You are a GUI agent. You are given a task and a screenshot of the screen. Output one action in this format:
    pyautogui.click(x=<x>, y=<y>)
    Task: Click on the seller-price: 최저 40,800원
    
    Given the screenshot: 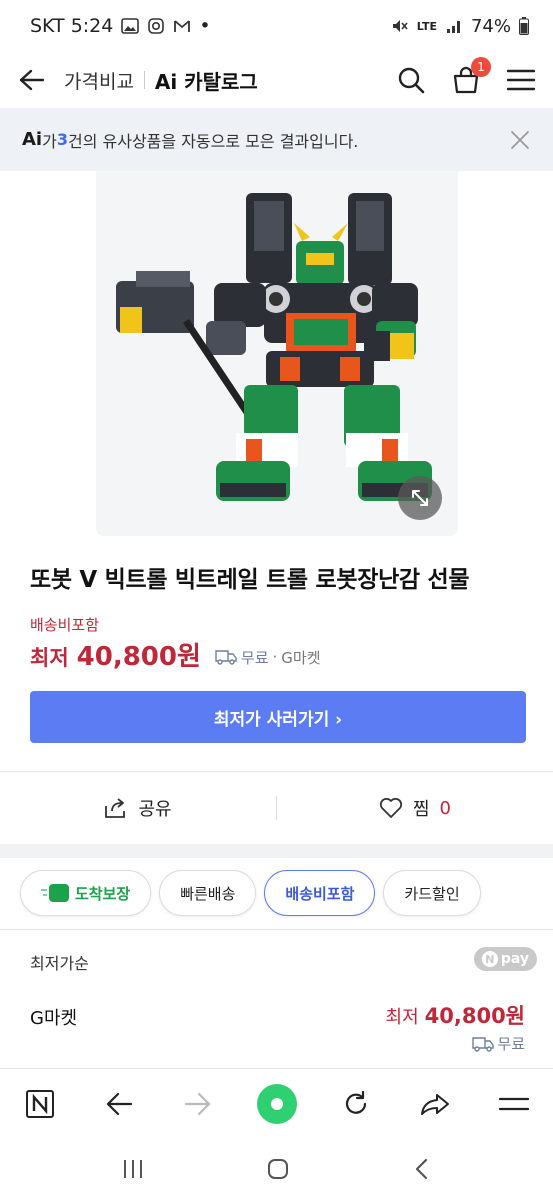 What is the action you would take?
    pyautogui.click(x=455, y=1015)
    